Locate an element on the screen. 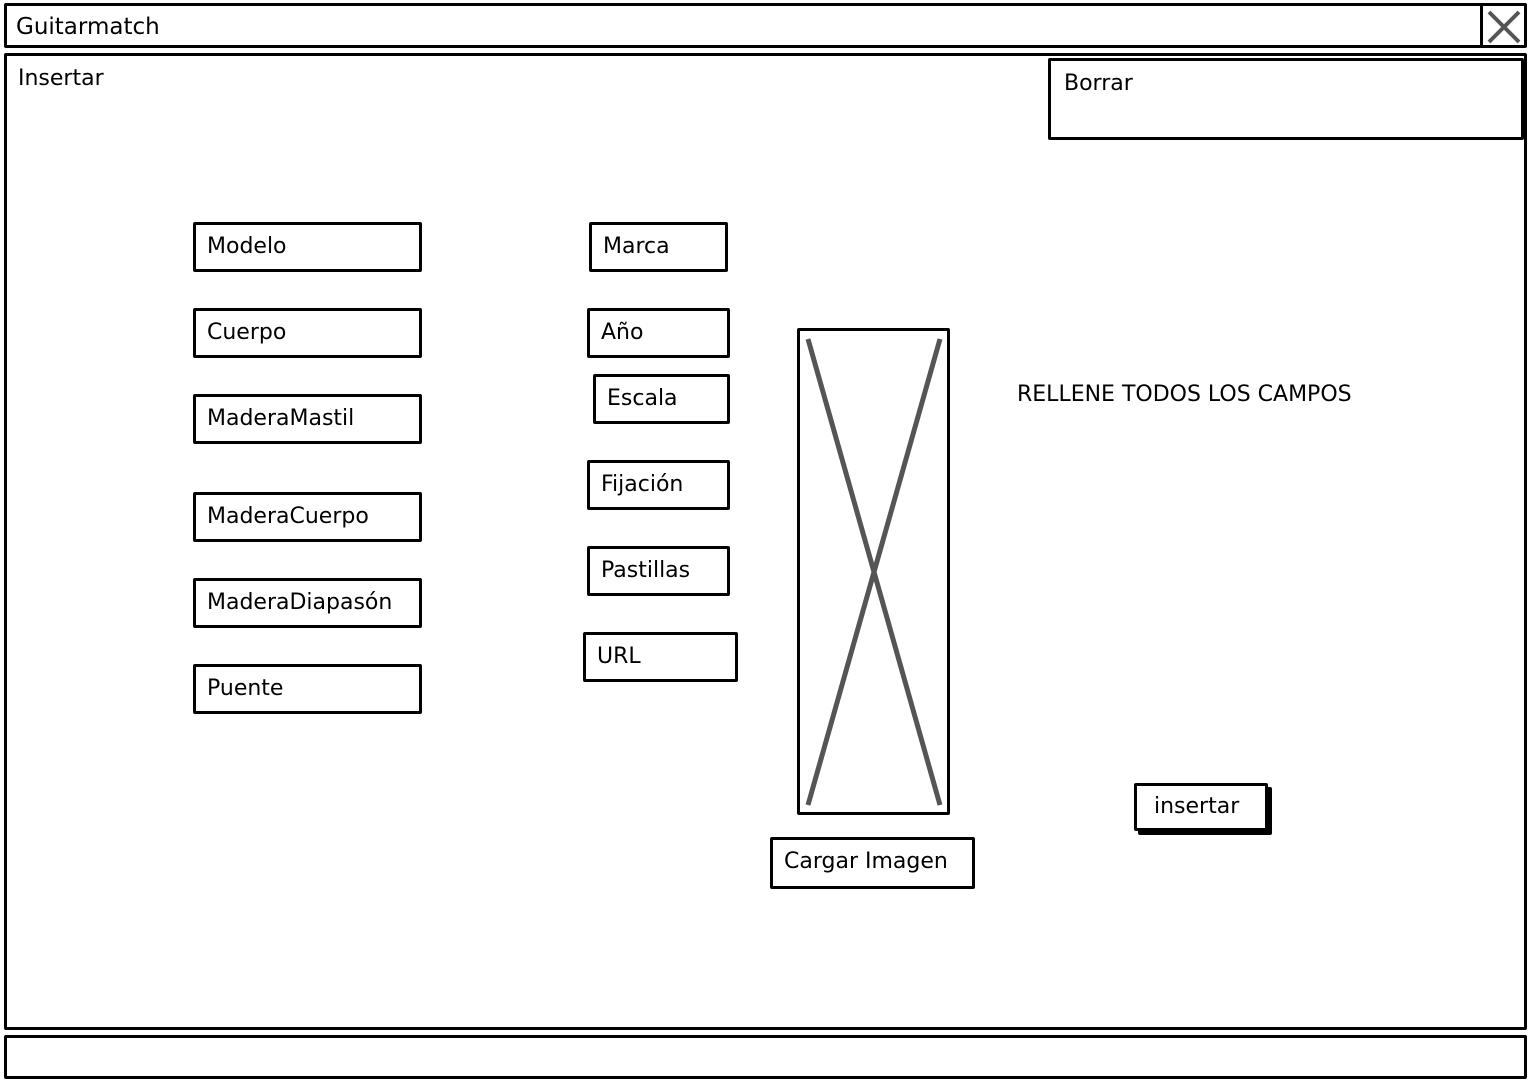  title-bar: Guitarmatch is located at coordinates (765, 25).